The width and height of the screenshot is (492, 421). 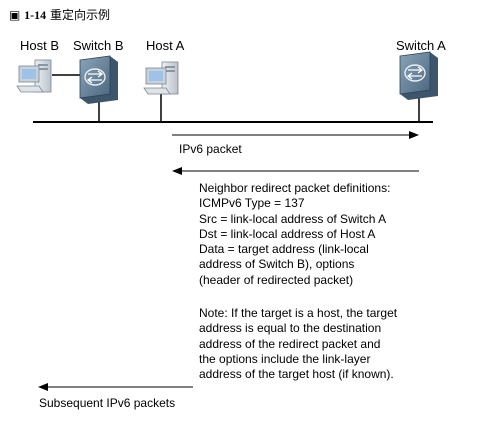 What do you see at coordinates (34, 76) in the screenshot?
I see `host-b-pc-icon` at bounding box center [34, 76].